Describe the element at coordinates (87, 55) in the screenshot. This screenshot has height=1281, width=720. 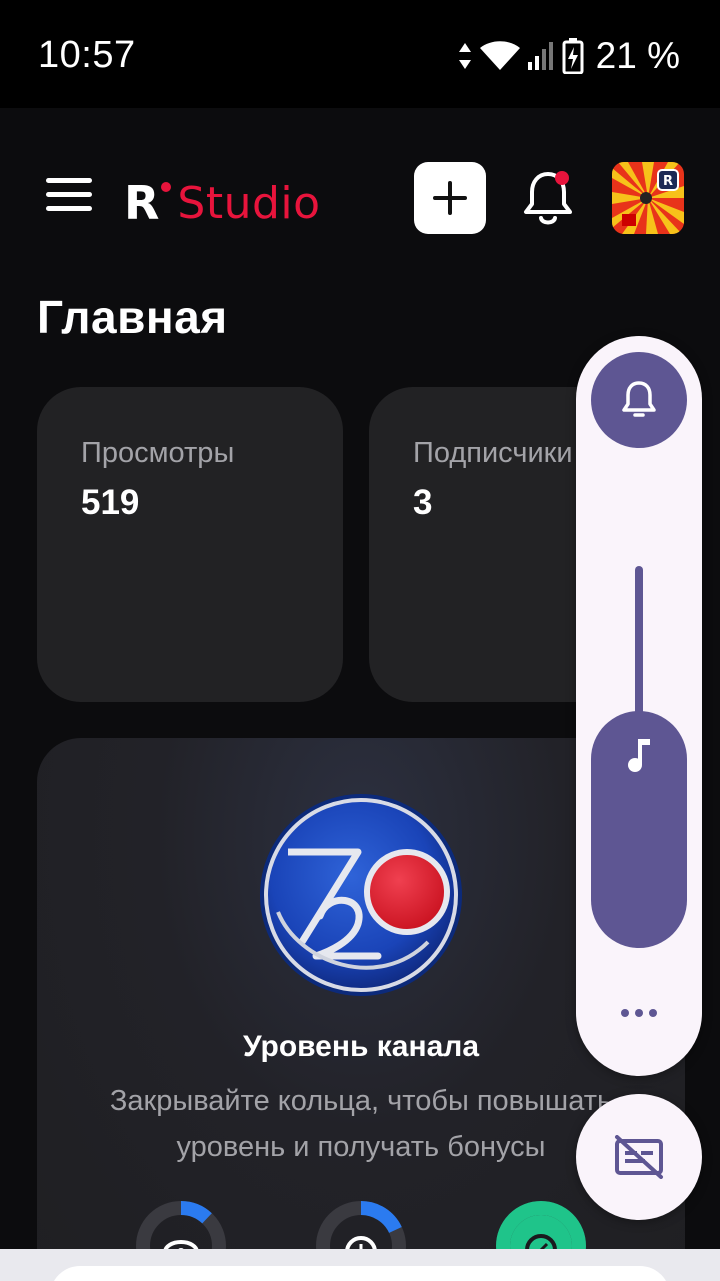
I see `status-time: 10:57` at that location.